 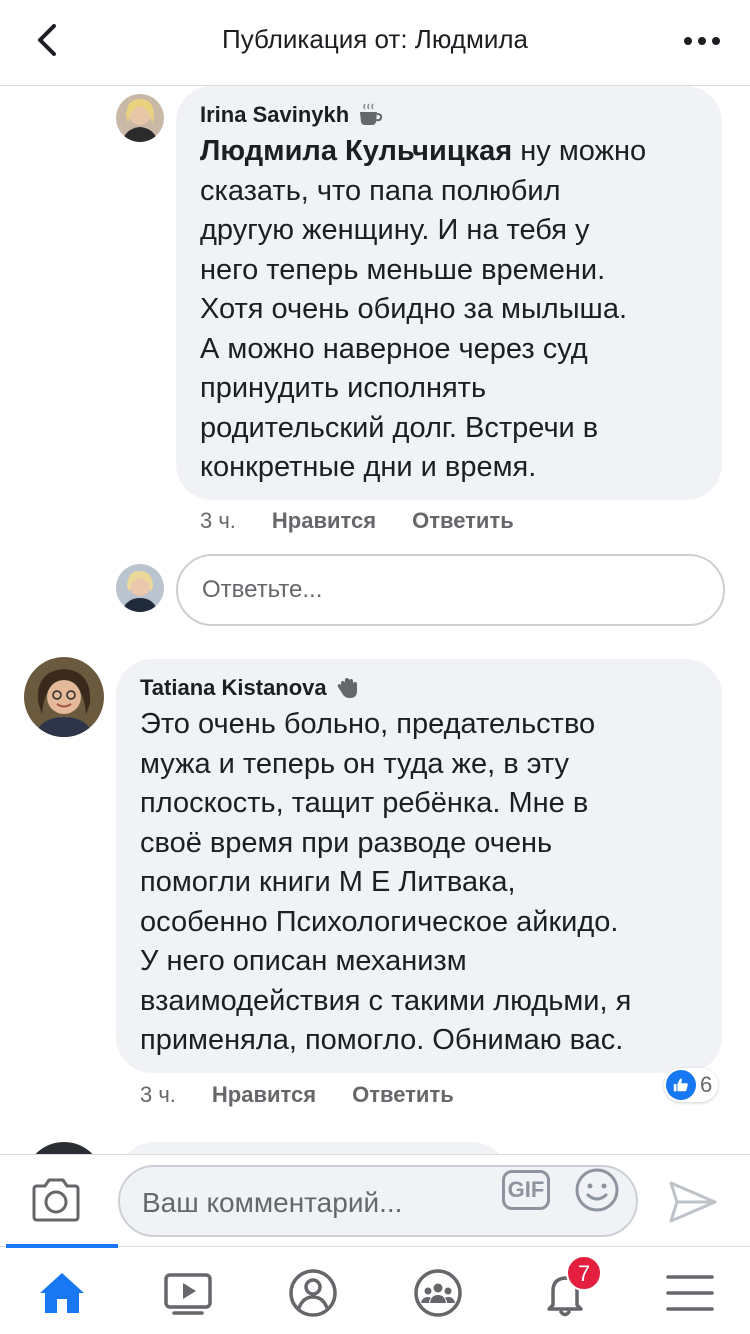 What do you see at coordinates (526, 1190) in the screenshot?
I see `gif-button: GIF` at bounding box center [526, 1190].